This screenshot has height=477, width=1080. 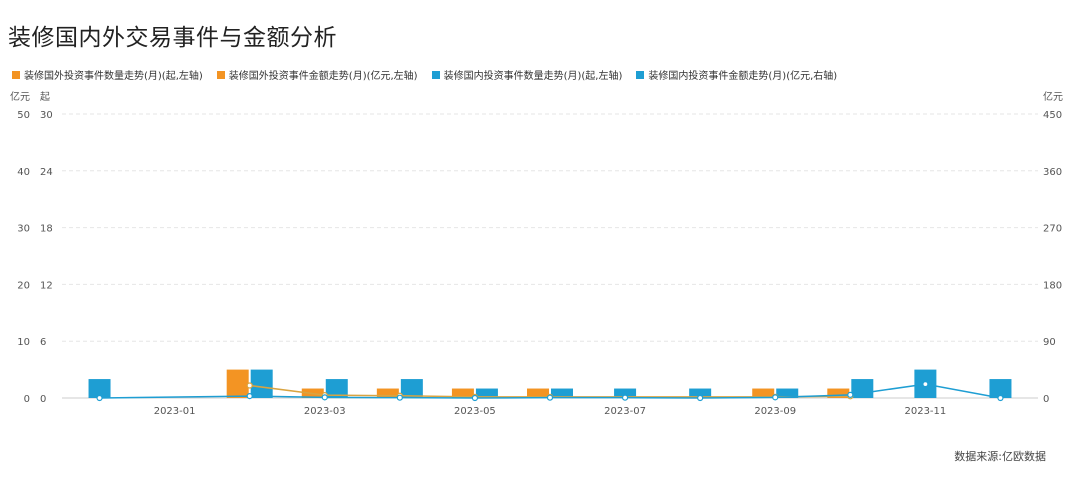 I want to click on y-left-count-tick: 18, so click(x=46, y=229).